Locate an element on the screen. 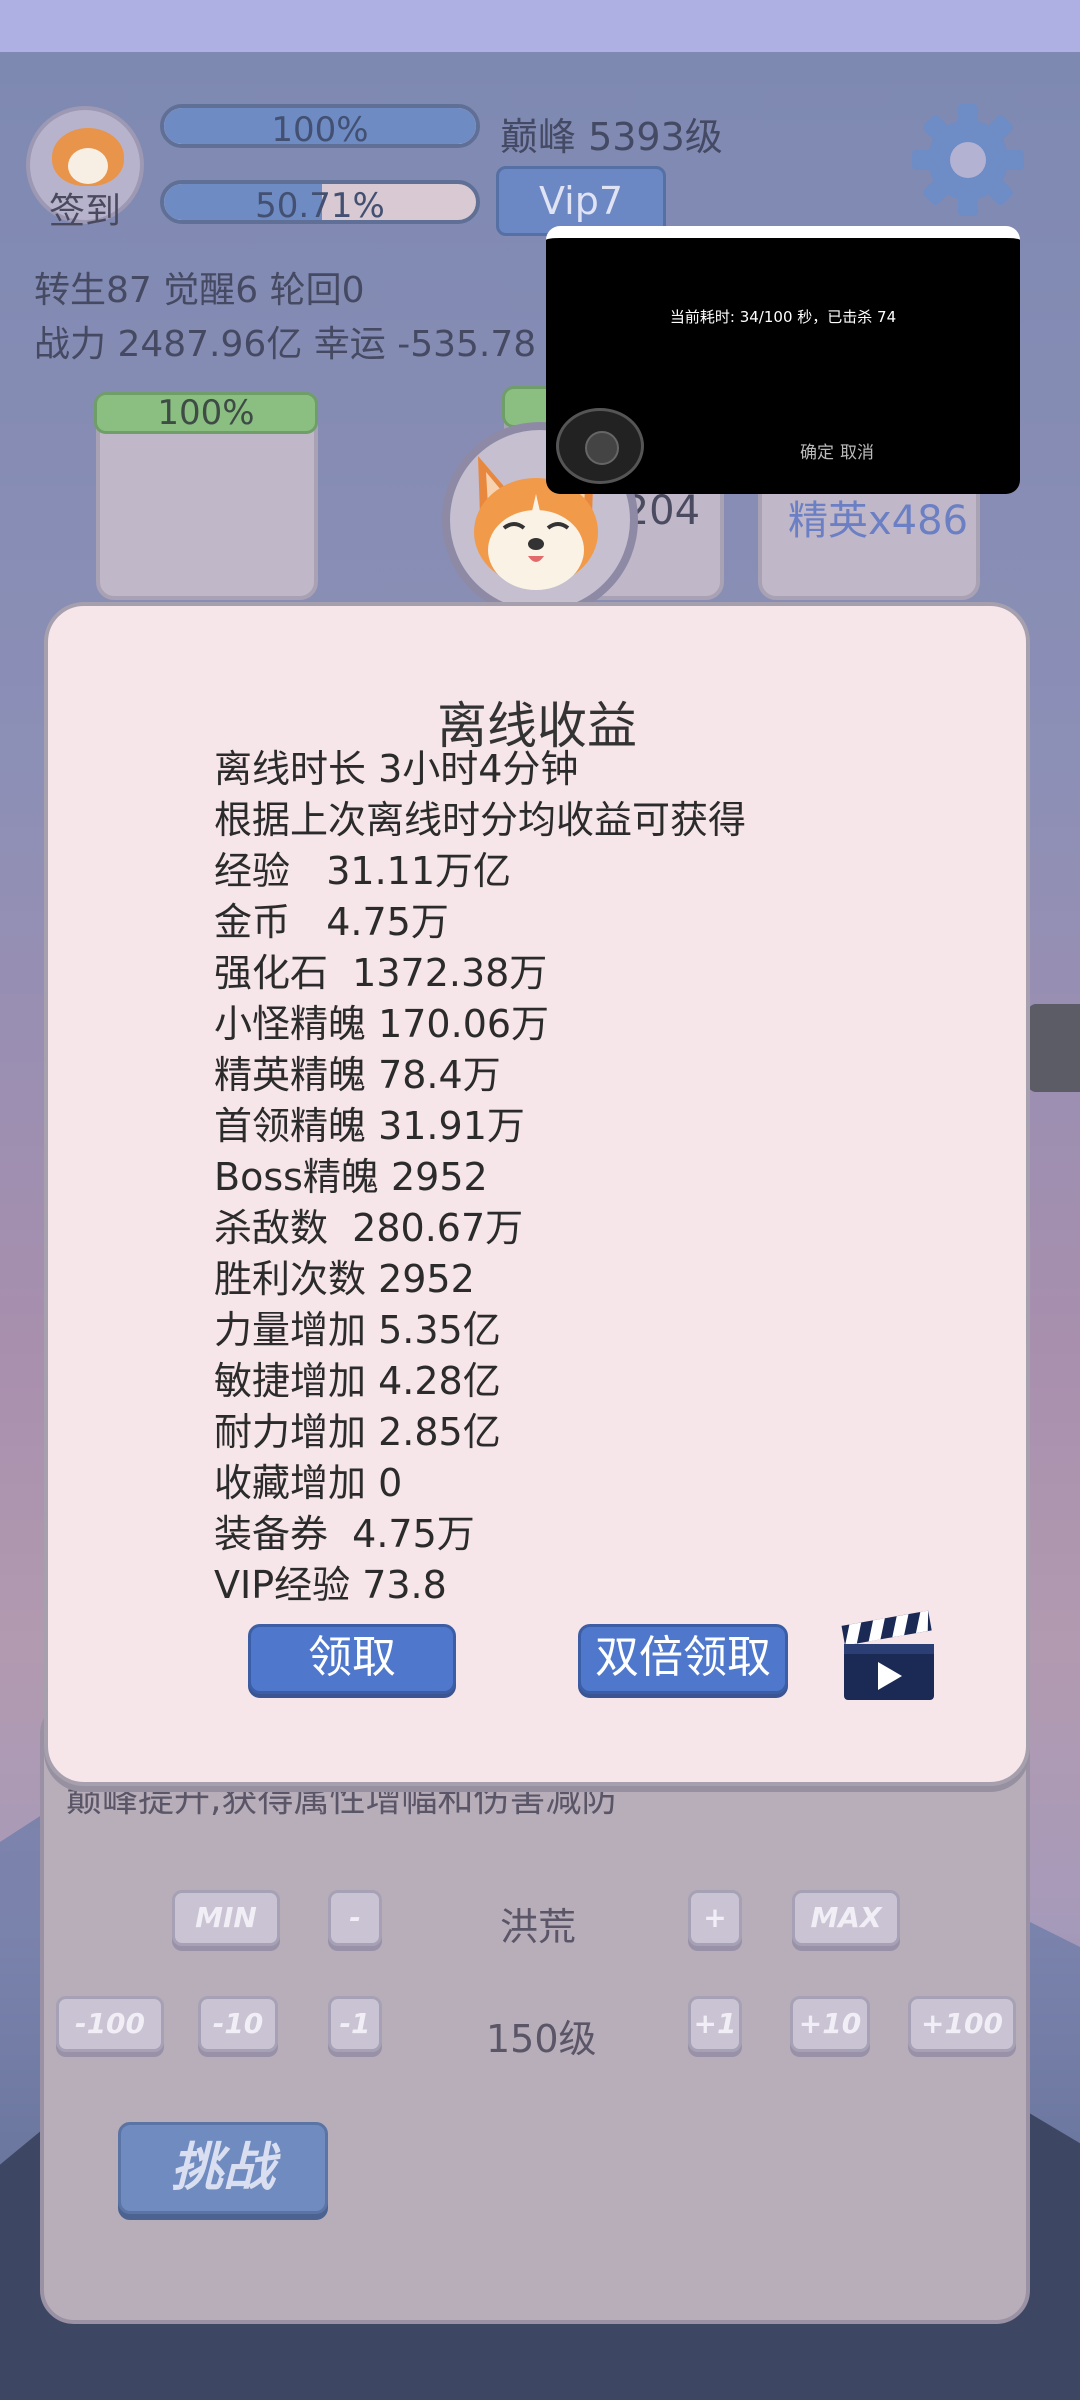 The height and width of the screenshot is (2400, 1080). peak-level: 巅峰 5393级 is located at coordinates (611, 137).